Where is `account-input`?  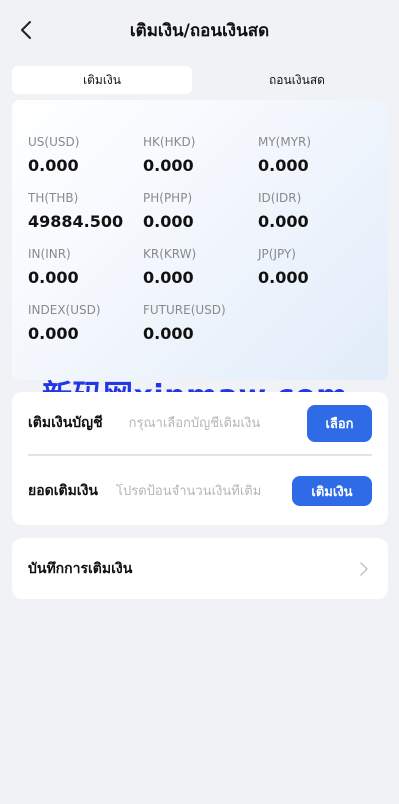
account-input is located at coordinates (212, 423).